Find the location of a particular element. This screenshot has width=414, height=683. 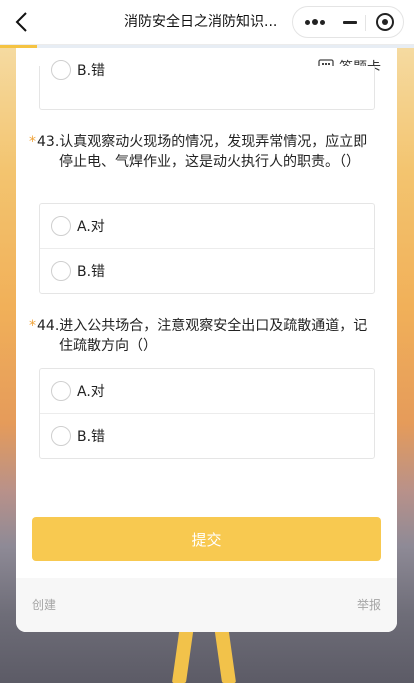

minimize-button is located at coordinates (350, 22).